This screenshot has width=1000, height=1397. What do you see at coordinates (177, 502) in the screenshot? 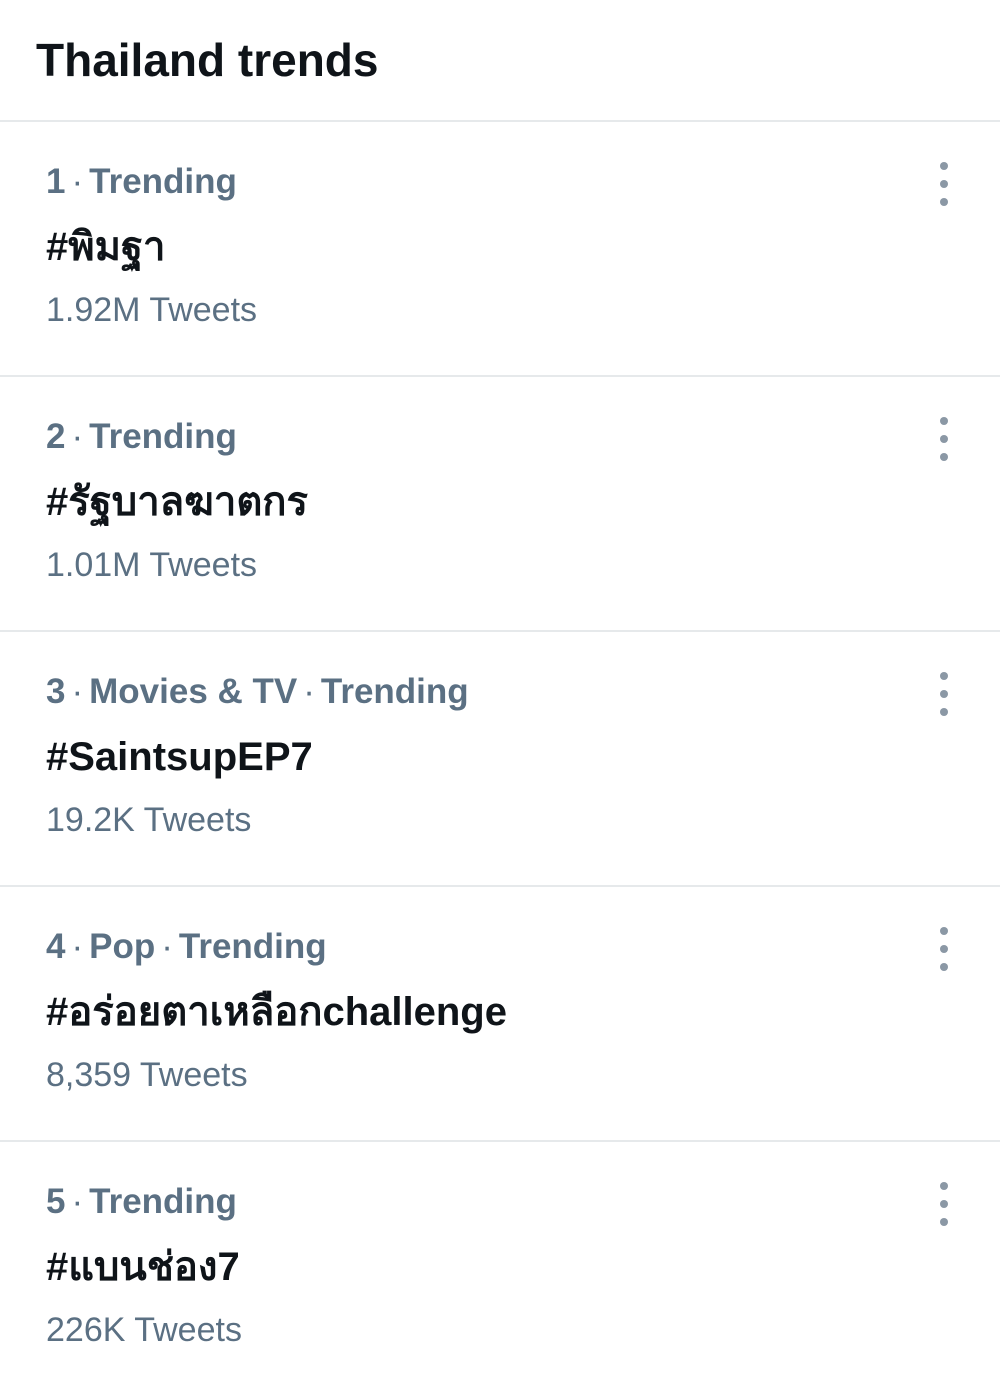
I see `trend-name: #รัฐบาลฆาตกร` at bounding box center [177, 502].